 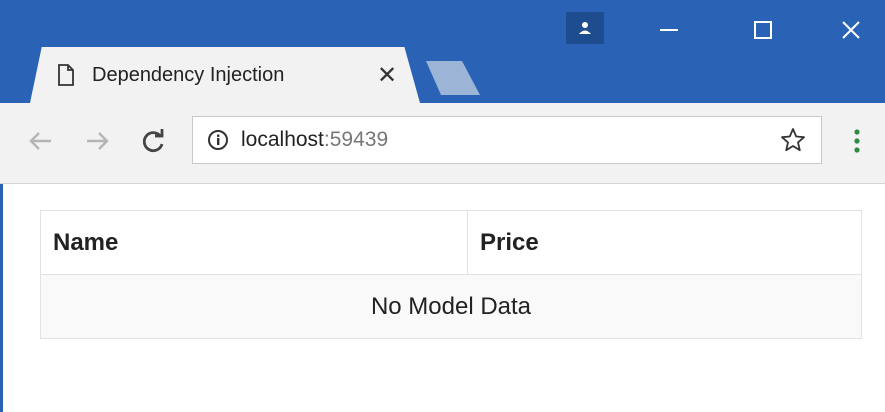 I want to click on maximize-button, so click(x=763, y=30).